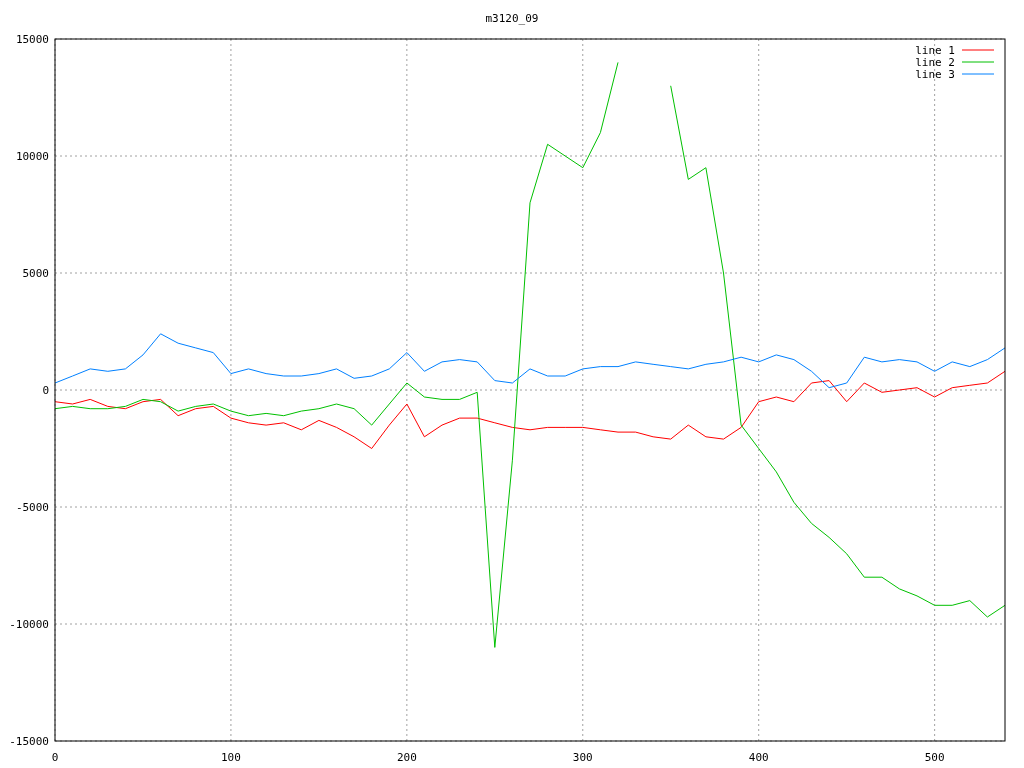  I want to click on legend-label: line 2, so click(935, 62).